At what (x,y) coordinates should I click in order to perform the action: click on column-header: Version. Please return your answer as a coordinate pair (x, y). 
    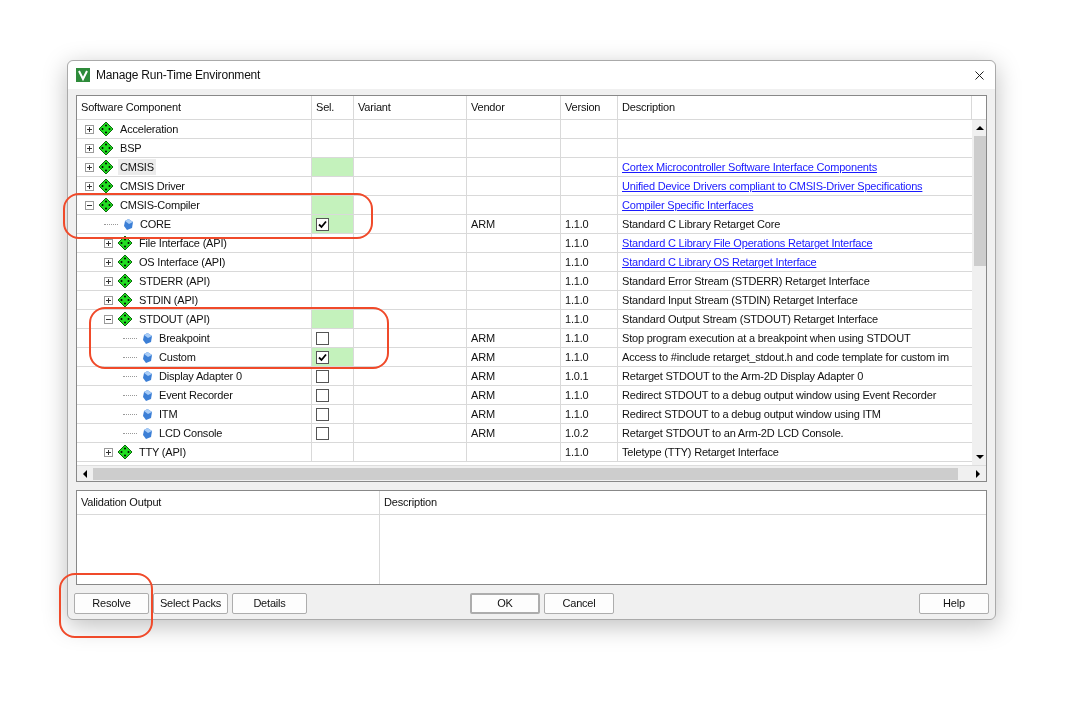
    Looking at the image, I should click on (589, 108).